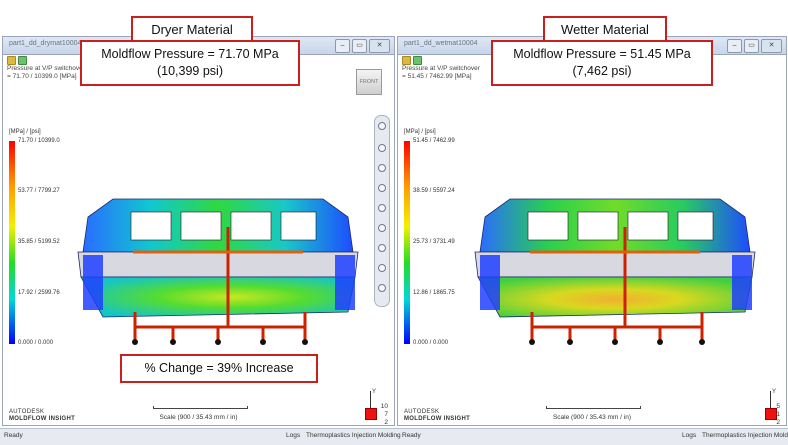 The image size is (788, 445). Describe the element at coordinates (379, 46) in the screenshot. I see `left-close-button: ✕` at that location.